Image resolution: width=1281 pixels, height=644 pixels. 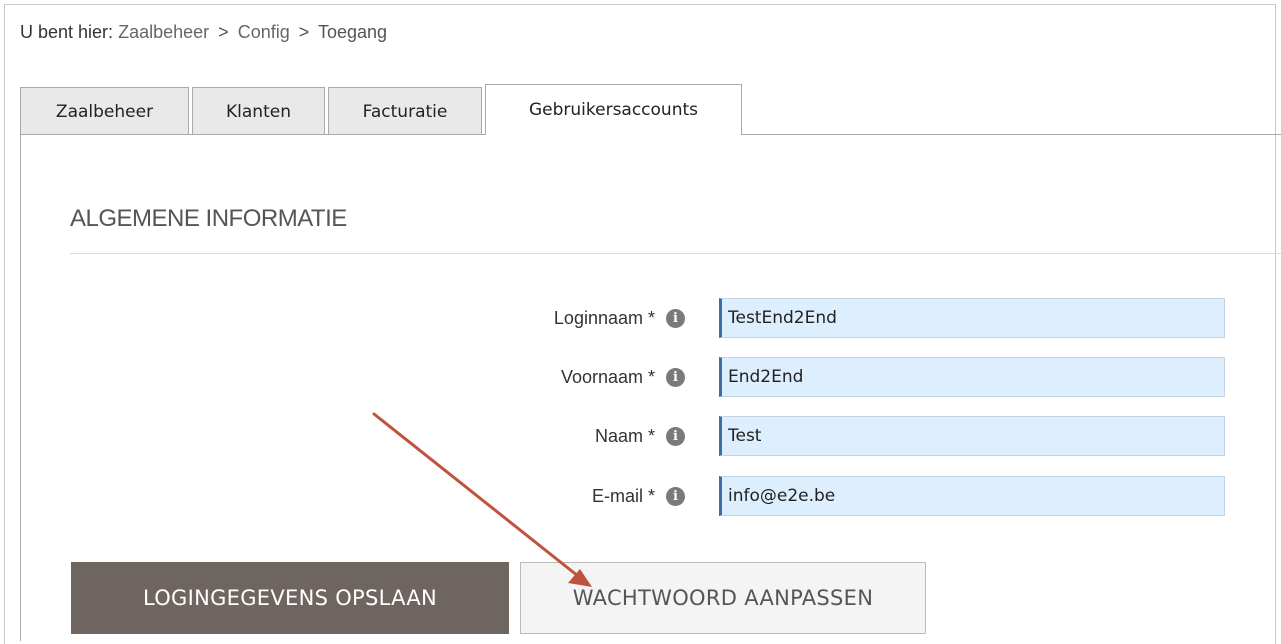 What do you see at coordinates (972, 377) in the screenshot?
I see `voornaam-input` at bounding box center [972, 377].